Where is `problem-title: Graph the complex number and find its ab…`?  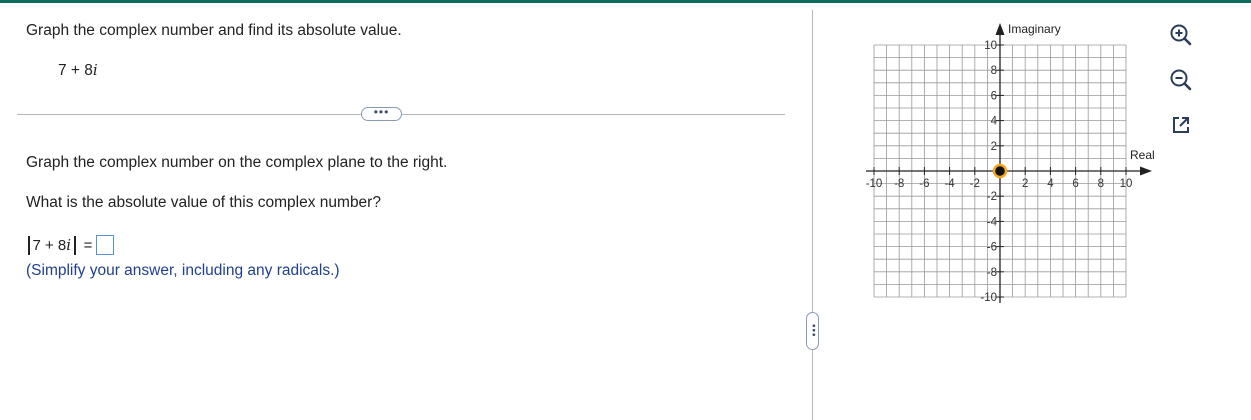
problem-title: Graph the complex number and find its ab… is located at coordinates (214, 30).